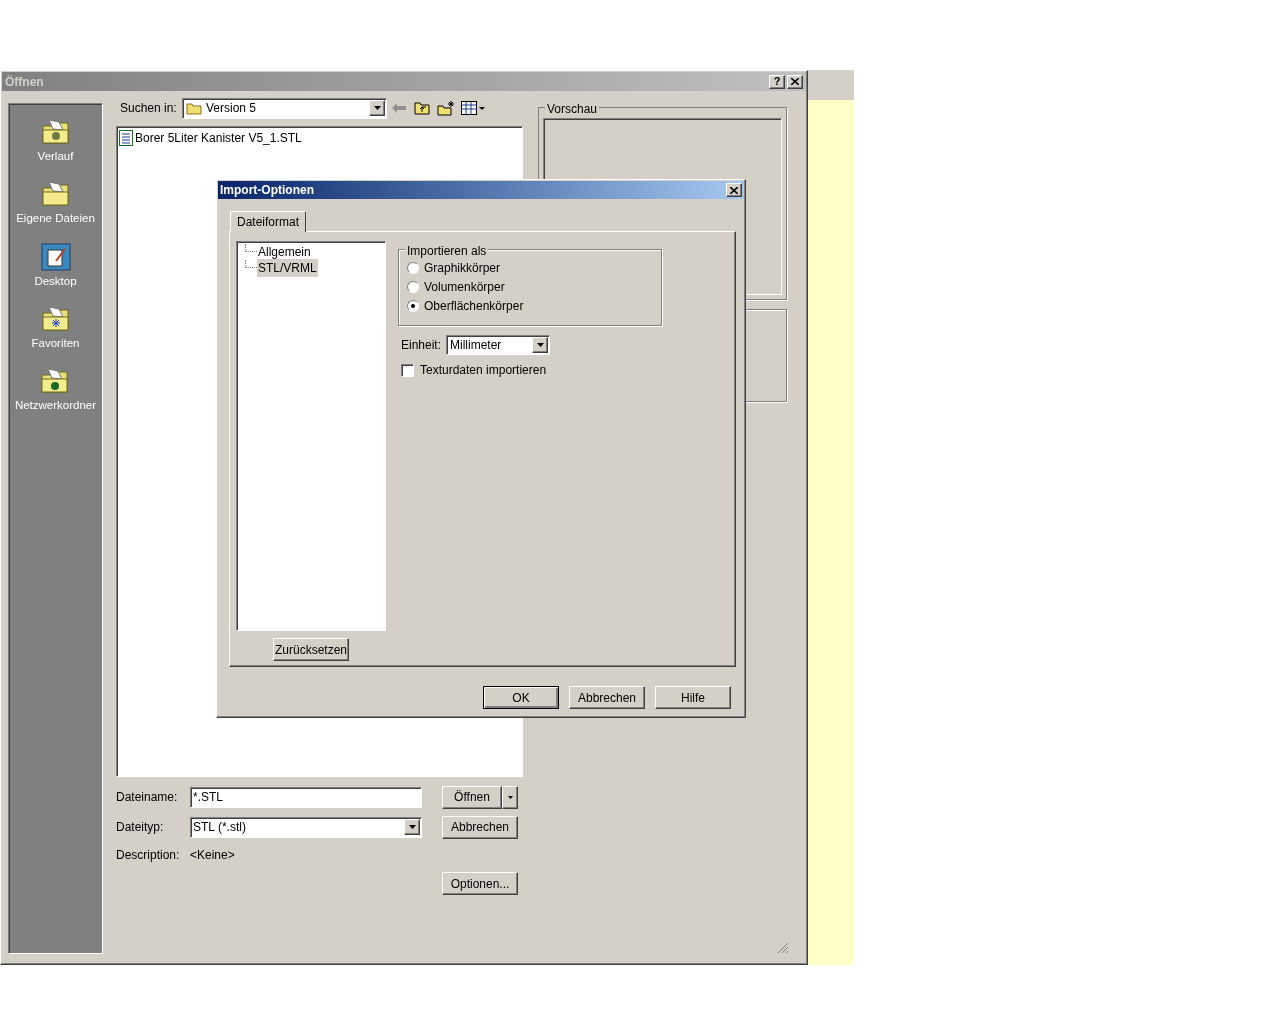 The image size is (1280, 1024). Describe the element at coordinates (220, 827) in the screenshot. I see `file-type-value: STL (*.stl)` at that location.